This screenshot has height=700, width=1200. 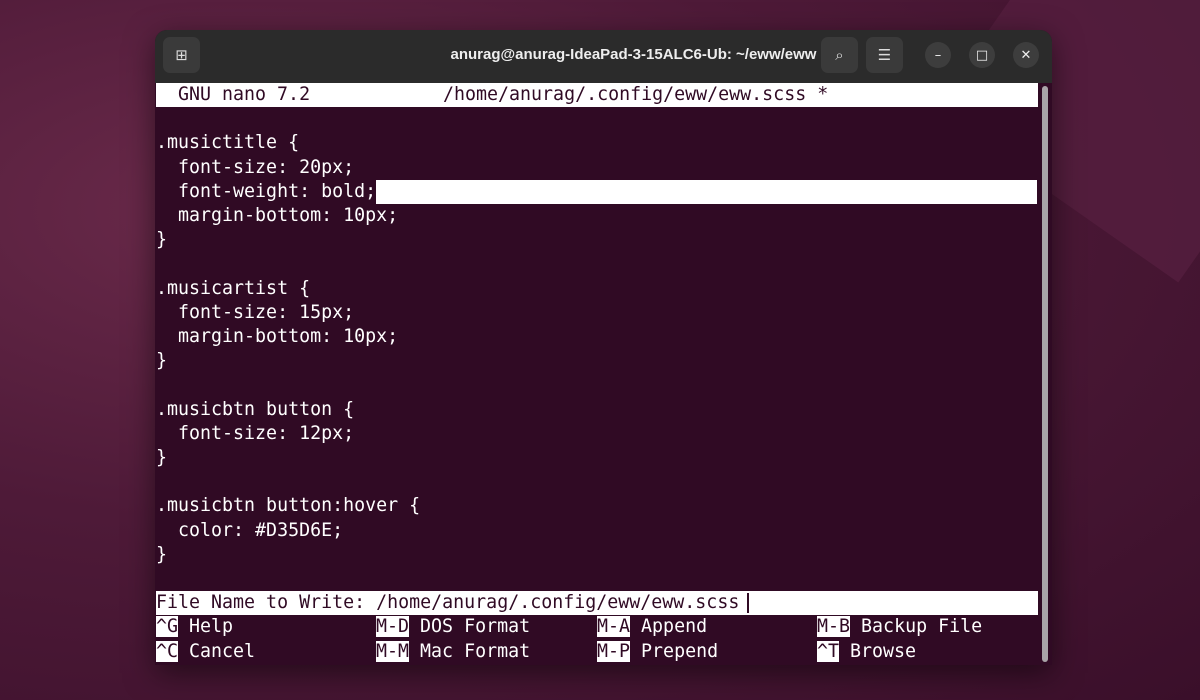 What do you see at coordinates (255, 312) in the screenshot?
I see `code-line: font-size: 15px;` at bounding box center [255, 312].